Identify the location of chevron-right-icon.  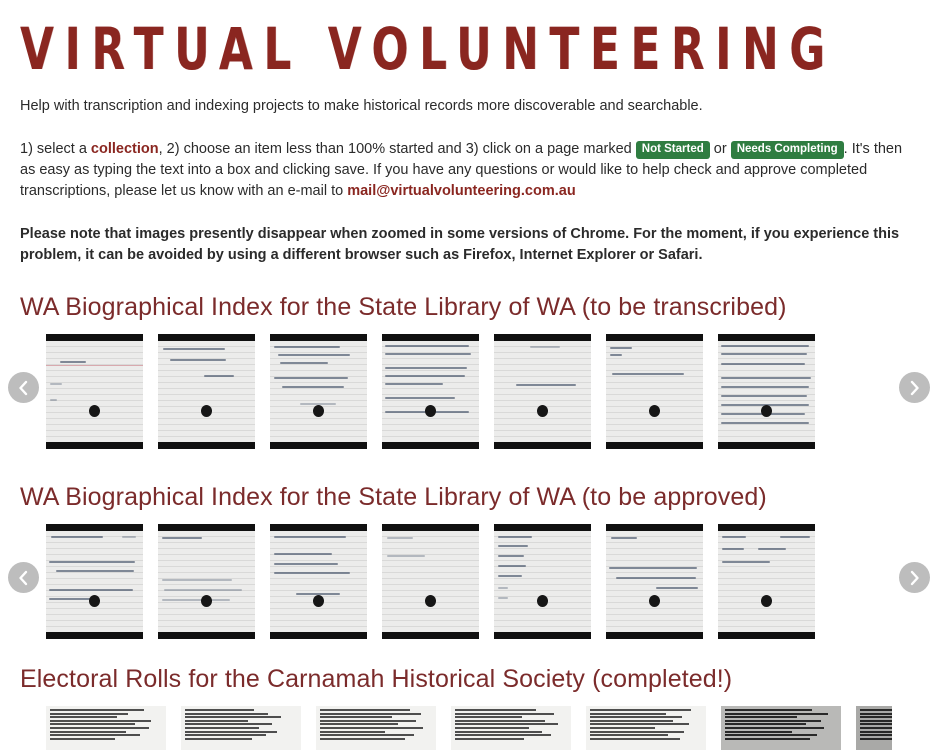
(914, 577).